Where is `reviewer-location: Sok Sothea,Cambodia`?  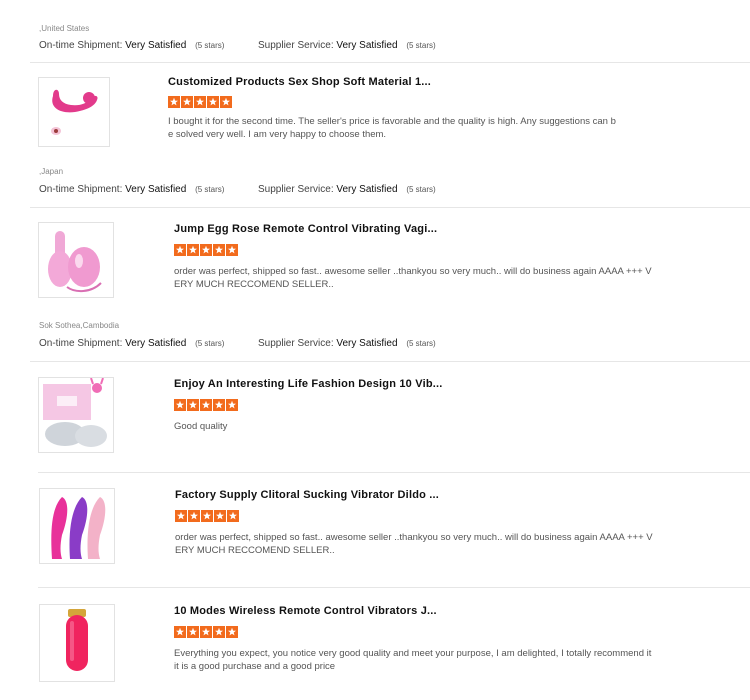
reviewer-location: Sok Sothea,Cambodia is located at coordinates (79, 325).